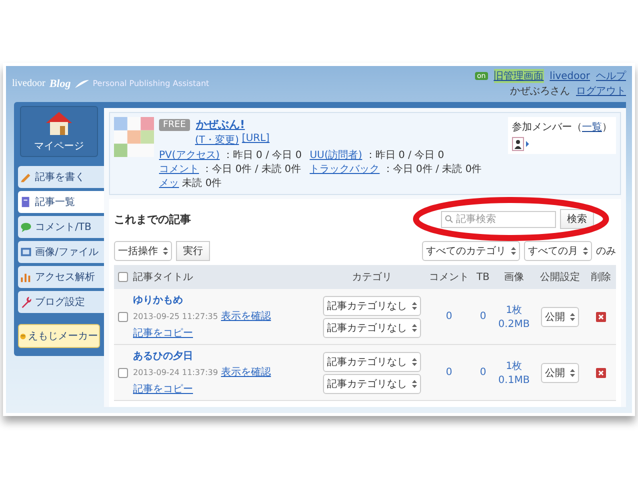  What do you see at coordinates (191, 183) in the screenshot?
I see `stat-text: メッ 未読 0件` at bounding box center [191, 183].